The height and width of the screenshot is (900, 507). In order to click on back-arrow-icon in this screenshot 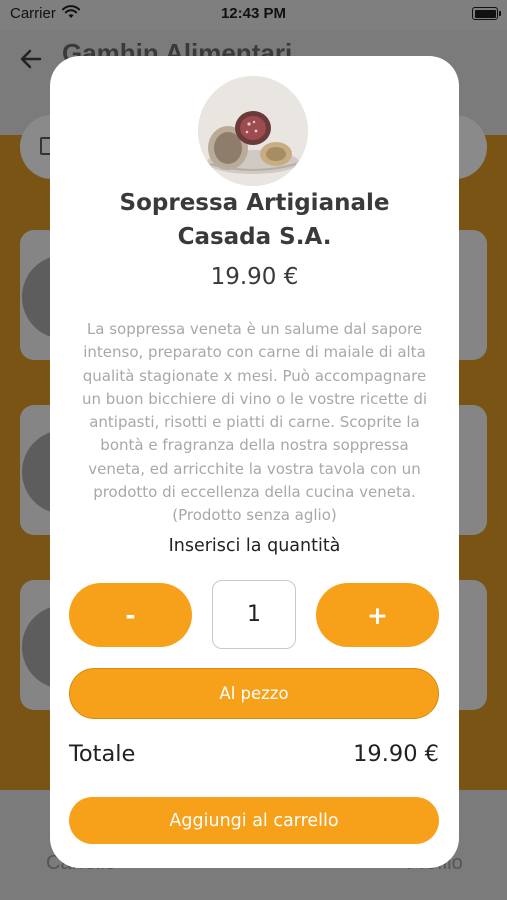, I will do `click(31, 59)`.